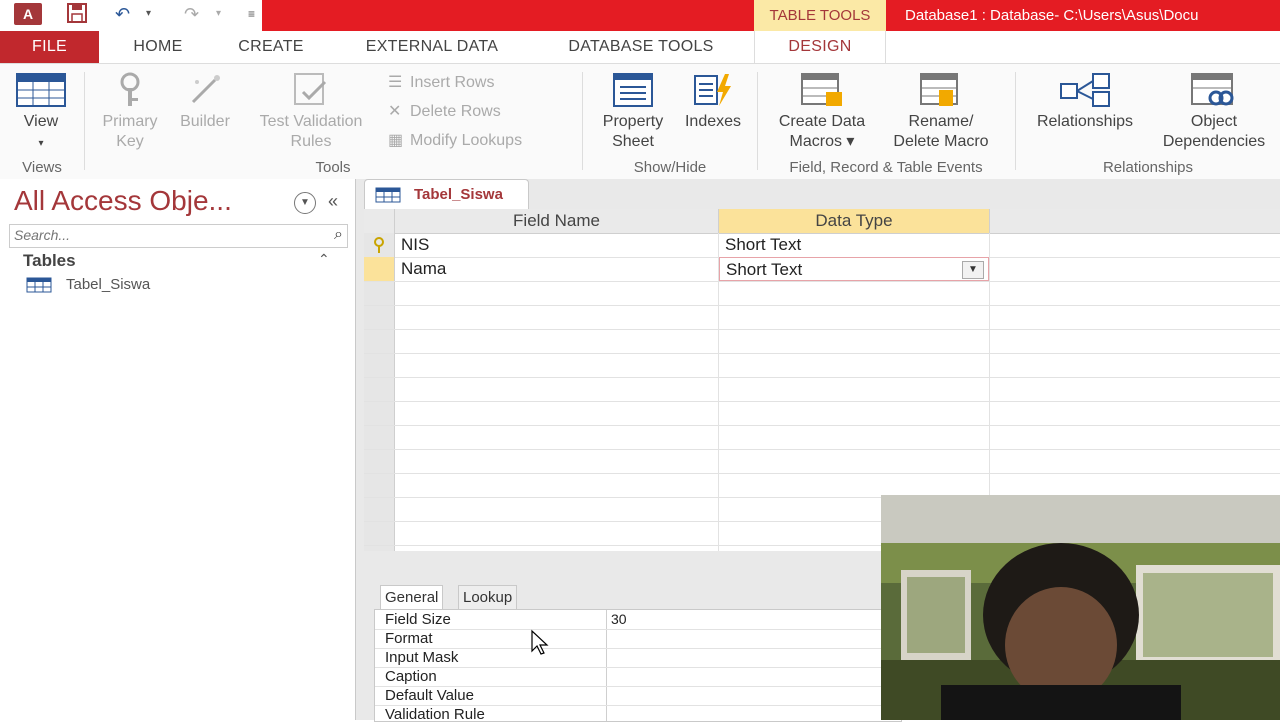  What do you see at coordinates (49, 47) in the screenshot?
I see `tab-file: FILE` at bounding box center [49, 47].